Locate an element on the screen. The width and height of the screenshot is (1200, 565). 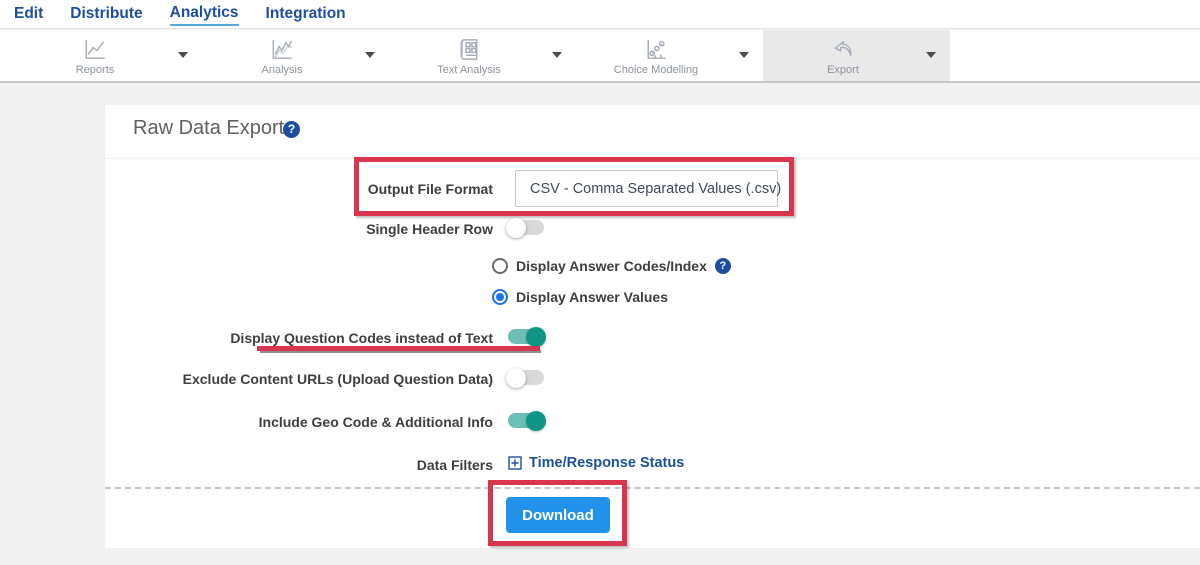
geo-code-label: Include Geo Code & Additional Info is located at coordinates (375, 422).